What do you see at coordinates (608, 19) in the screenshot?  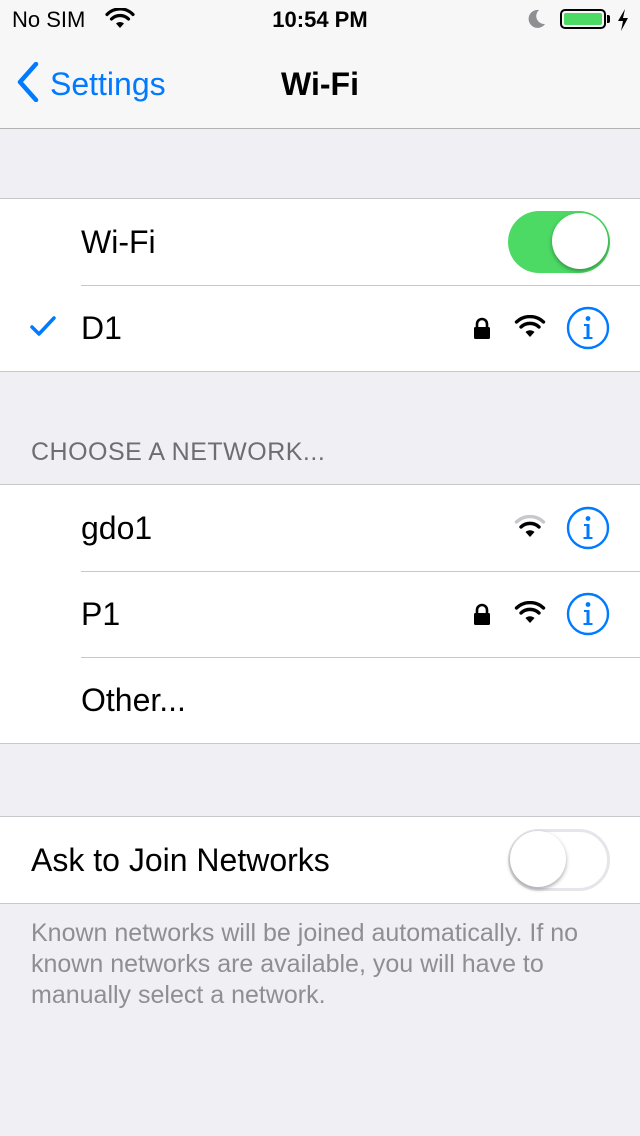 I see `battery-tip` at bounding box center [608, 19].